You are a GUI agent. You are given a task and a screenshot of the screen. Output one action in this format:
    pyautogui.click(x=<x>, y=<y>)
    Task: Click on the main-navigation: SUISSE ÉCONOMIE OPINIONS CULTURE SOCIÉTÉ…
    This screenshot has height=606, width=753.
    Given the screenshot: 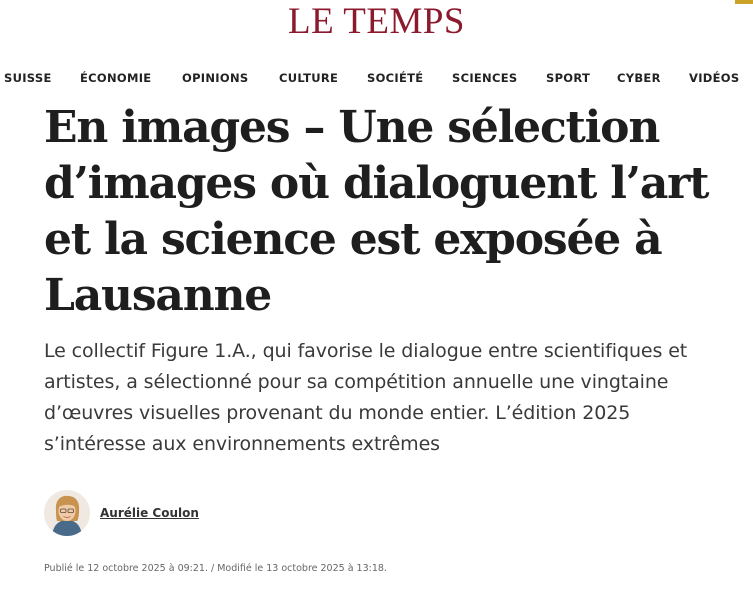 What is the action you would take?
    pyautogui.click(x=376, y=78)
    